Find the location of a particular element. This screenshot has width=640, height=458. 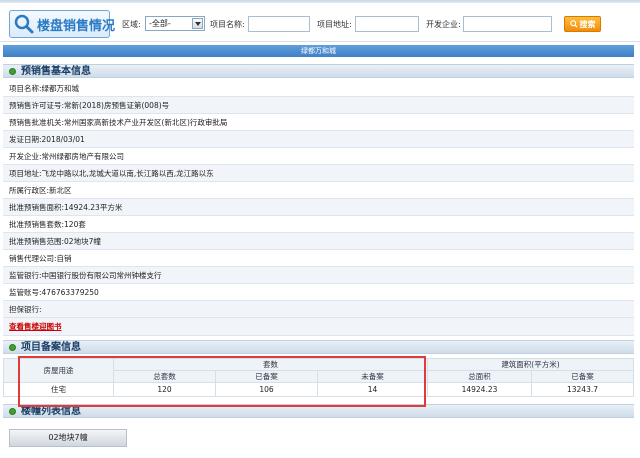

info-row: 所属行政区:新北区 is located at coordinates (318, 190).